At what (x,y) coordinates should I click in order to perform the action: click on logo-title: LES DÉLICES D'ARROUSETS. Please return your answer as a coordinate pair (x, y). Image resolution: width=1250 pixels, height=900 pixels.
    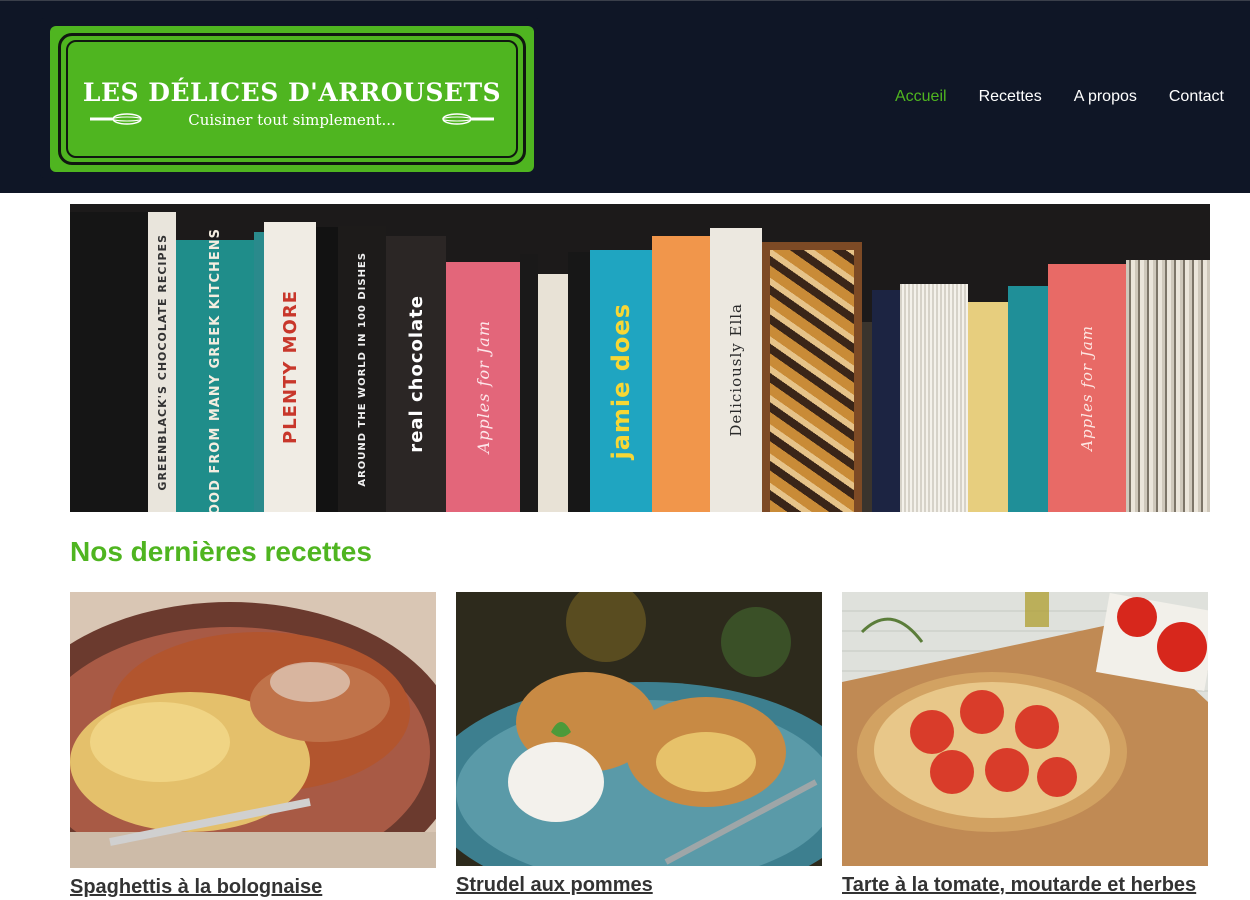
    Looking at the image, I should click on (292, 92).